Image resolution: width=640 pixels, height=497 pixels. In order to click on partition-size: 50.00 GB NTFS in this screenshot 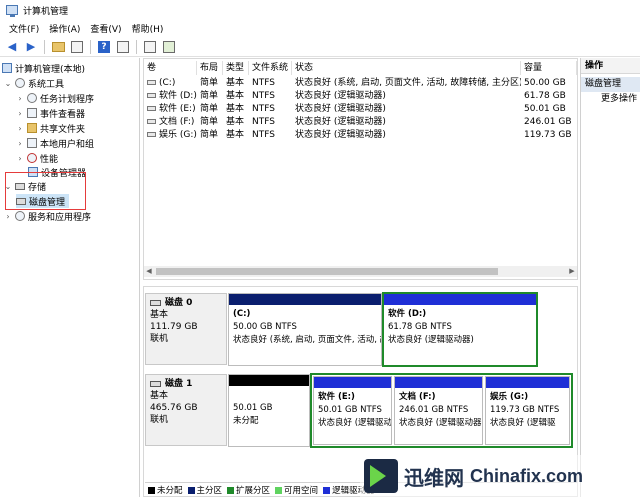, I will do `click(265, 327)`.